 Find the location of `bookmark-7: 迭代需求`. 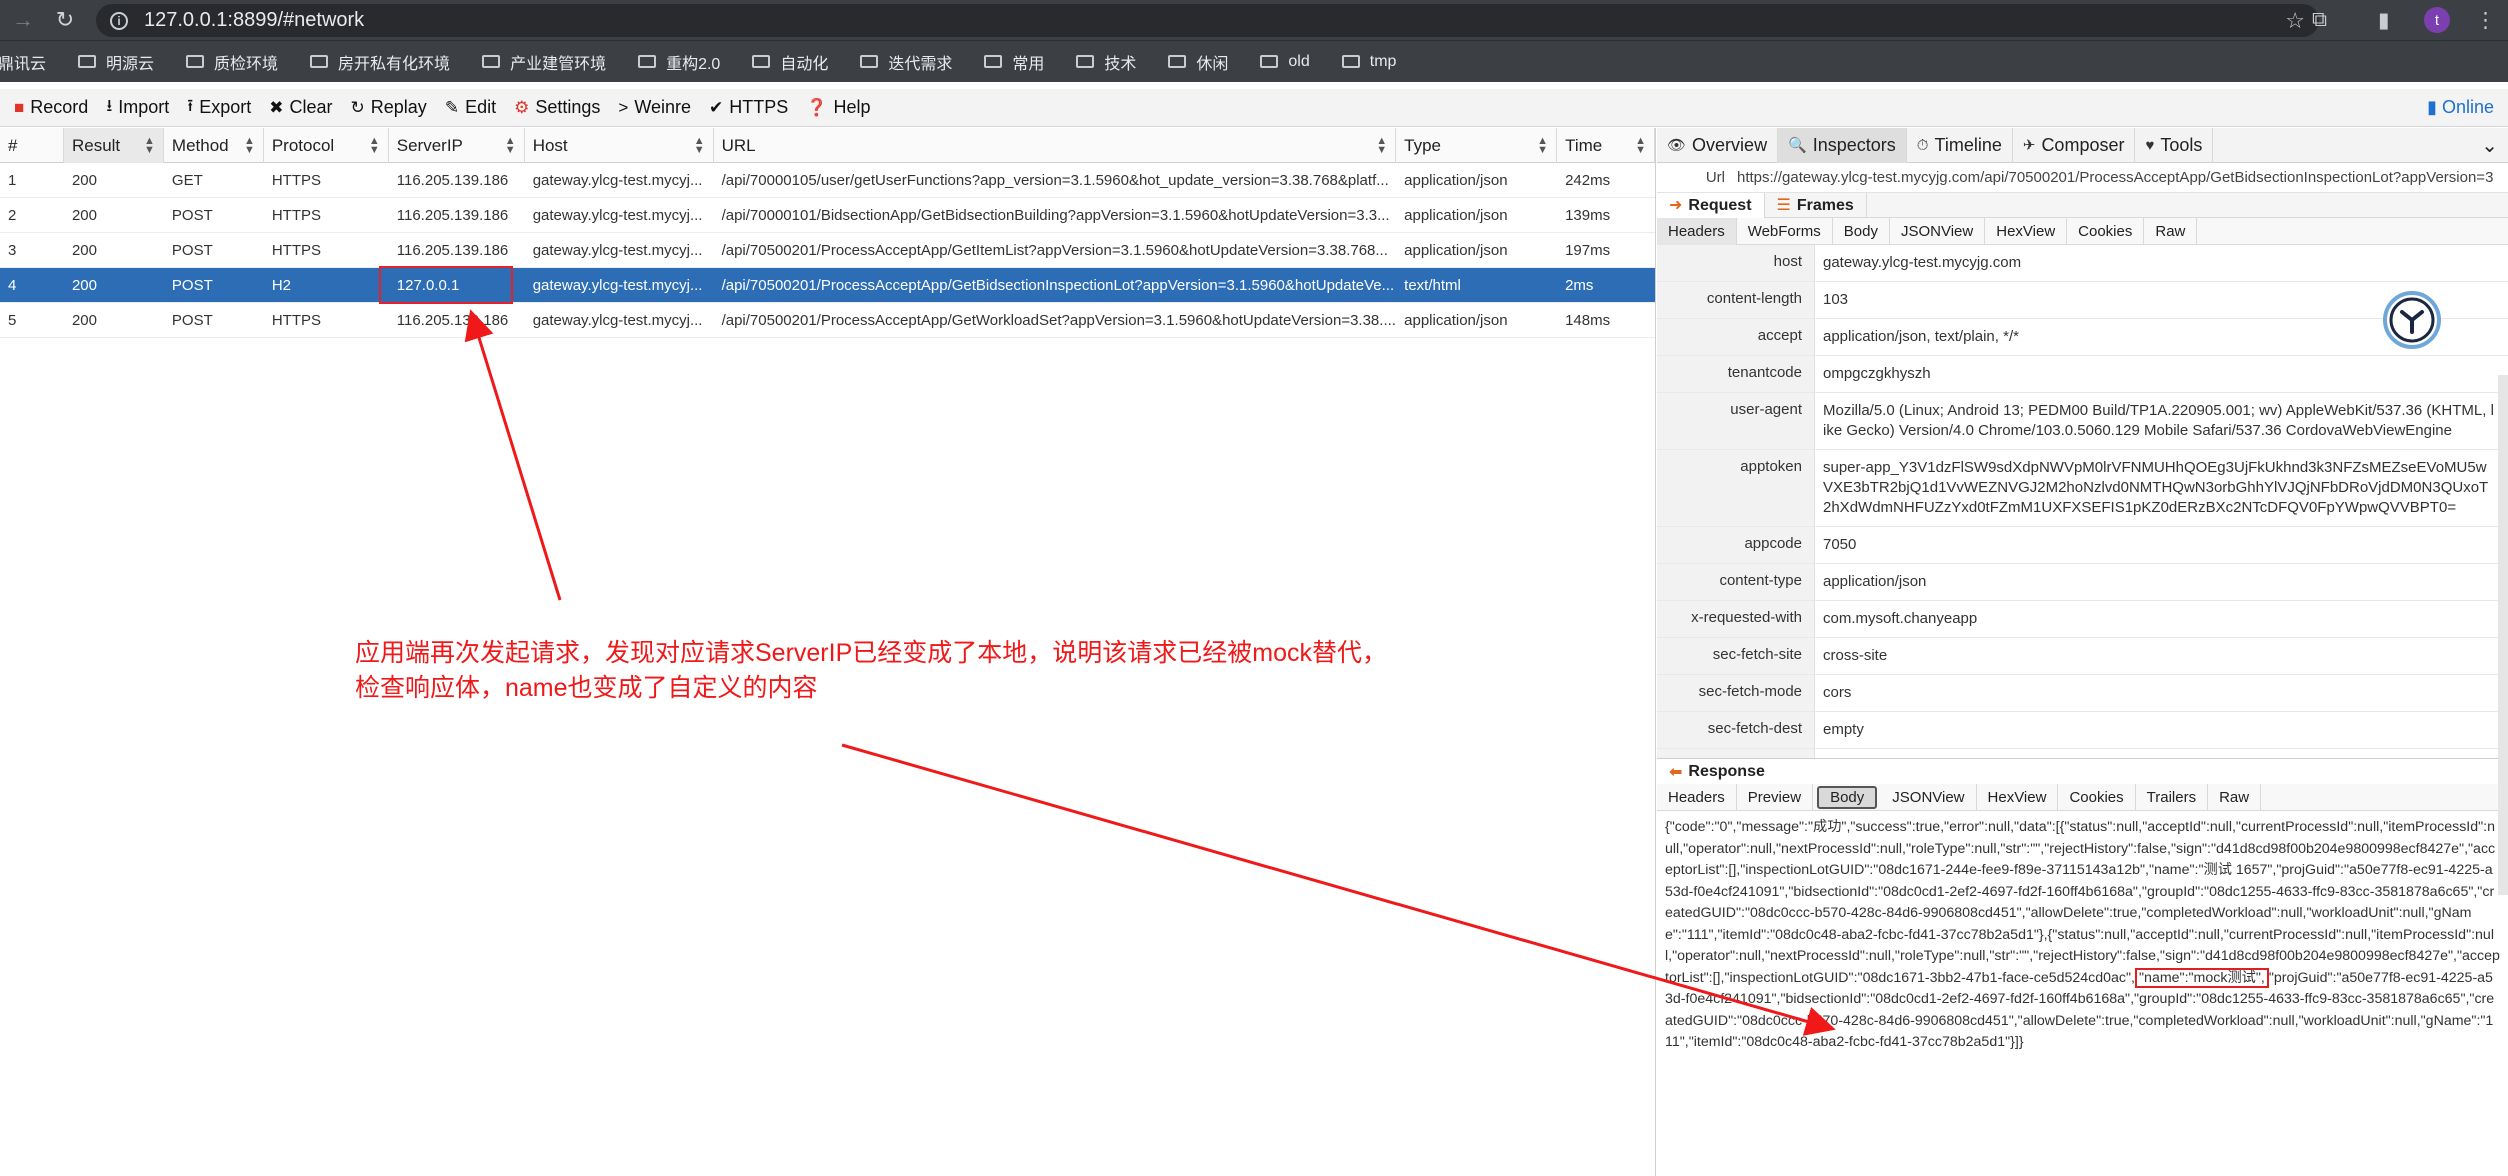

bookmark-7: 迭代需求 is located at coordinates (906, 62).